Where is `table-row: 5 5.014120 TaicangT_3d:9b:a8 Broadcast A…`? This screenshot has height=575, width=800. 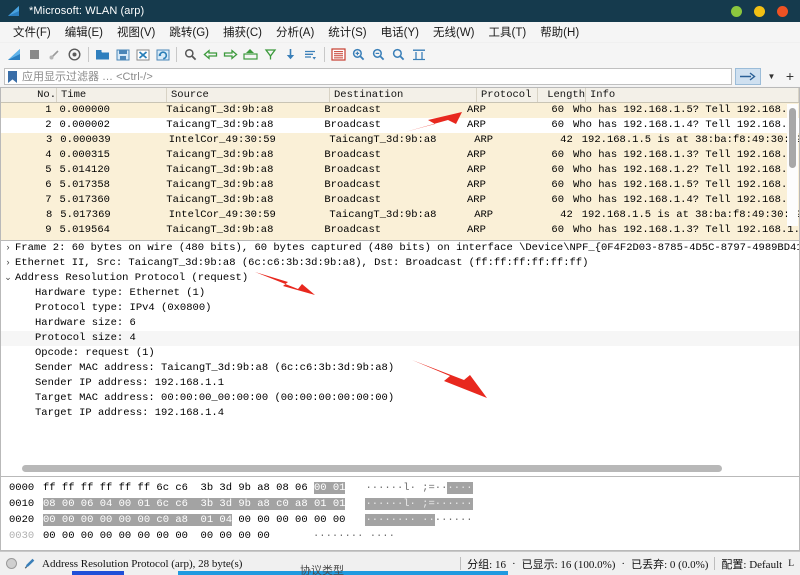
table-row: 5 5.014120 TaicangT_3d:9b:a8 Broadcast A… is located at coordinates (400, 170).